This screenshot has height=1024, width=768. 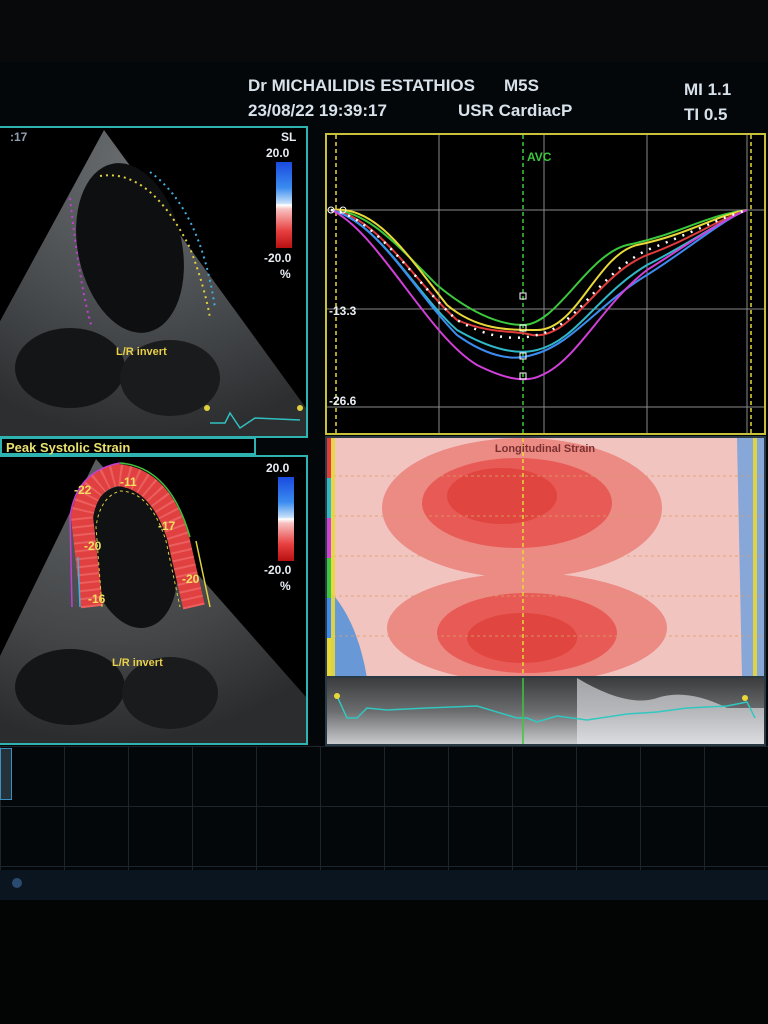 I want to click on segment-value-mid-septal: -20, so click(x=93, y=546).